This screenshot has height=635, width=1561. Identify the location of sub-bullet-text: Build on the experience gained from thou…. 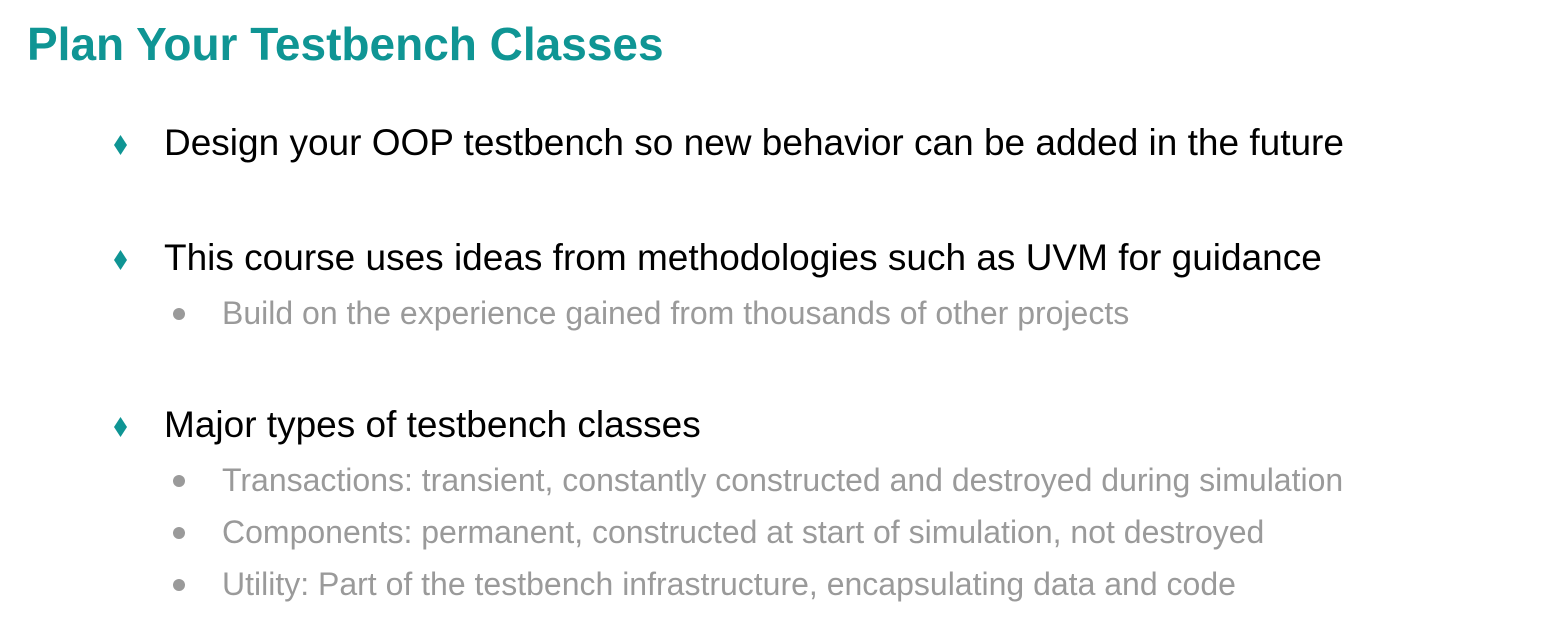
(676, 313).